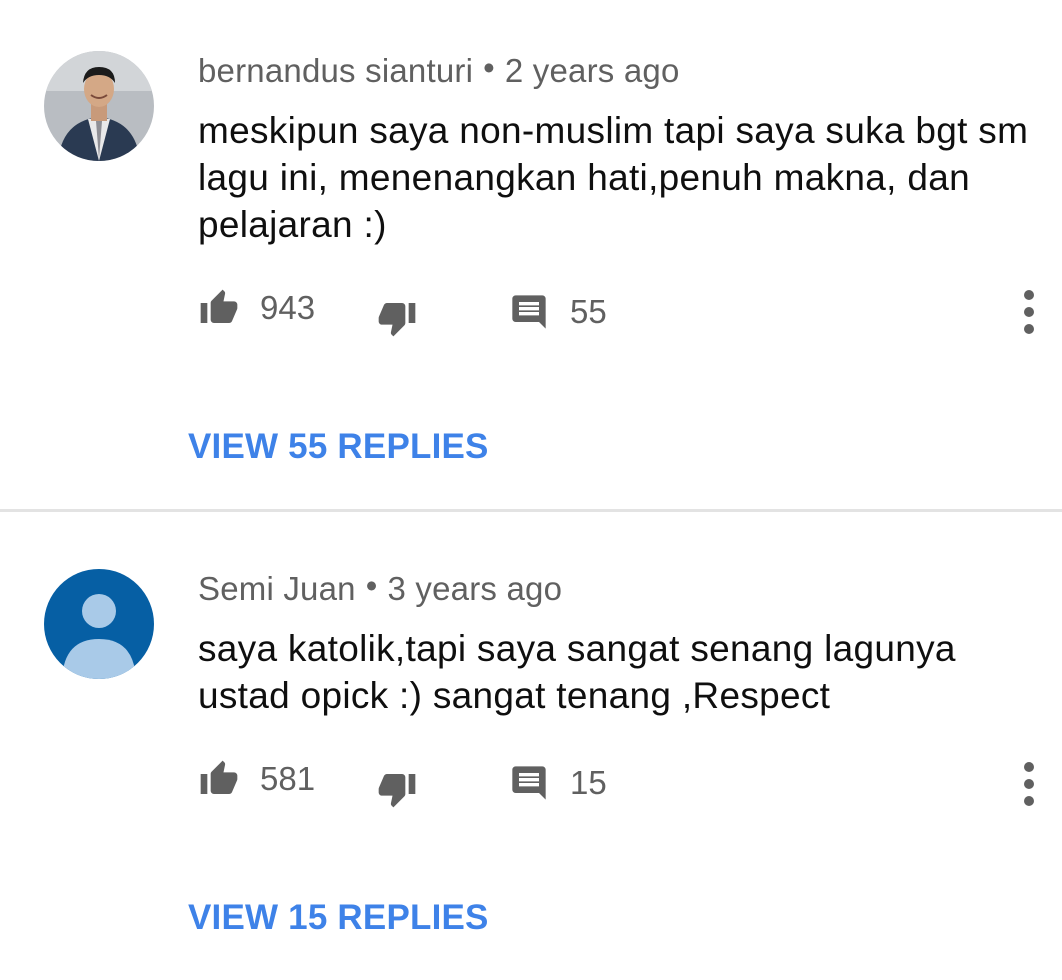 Image resolution: width=1062 pixels, height=980 pixels. What do you see at coordinates (380, 587) in the screenshot?
I see `comment-meta: Semi Juan • 3 years ago` at bounding box center [380, 587].